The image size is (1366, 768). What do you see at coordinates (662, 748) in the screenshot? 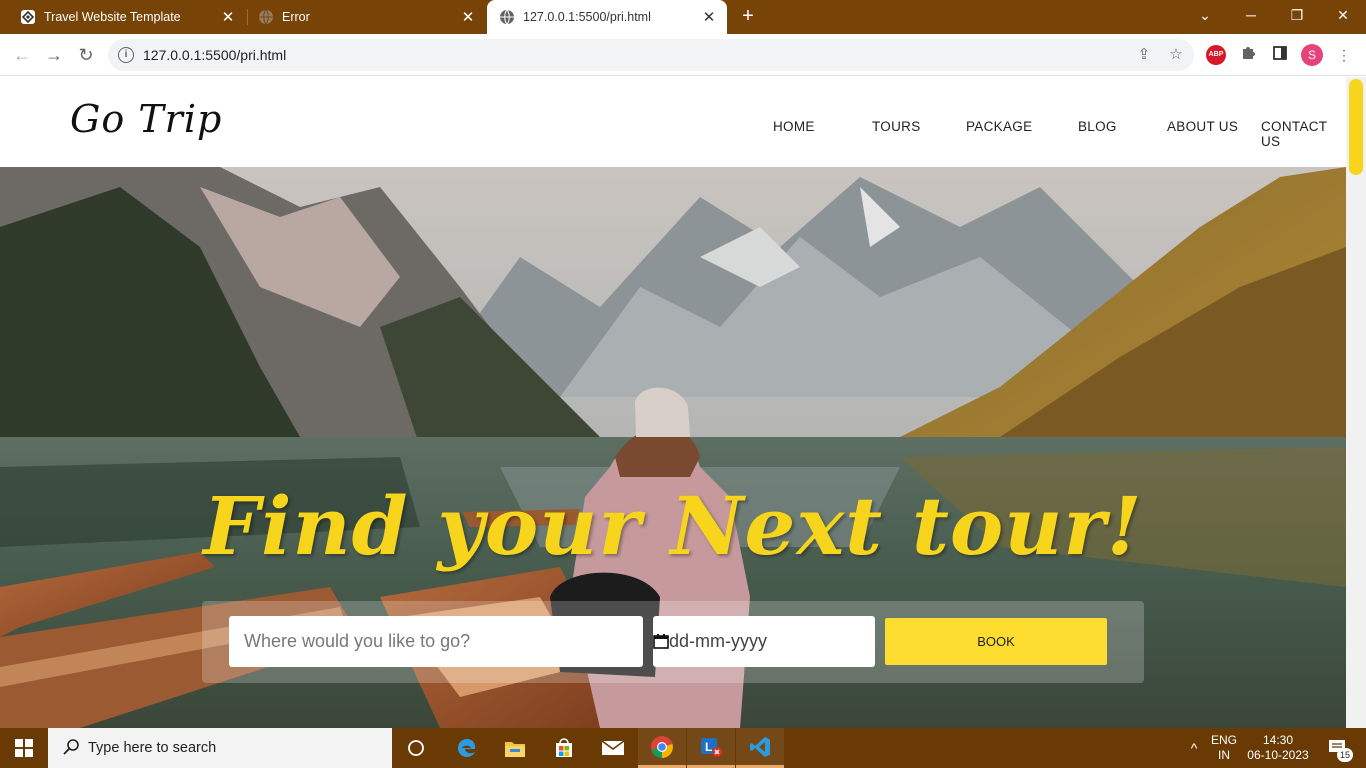
I see `chrome-icon` at bounding box center [662, 748].